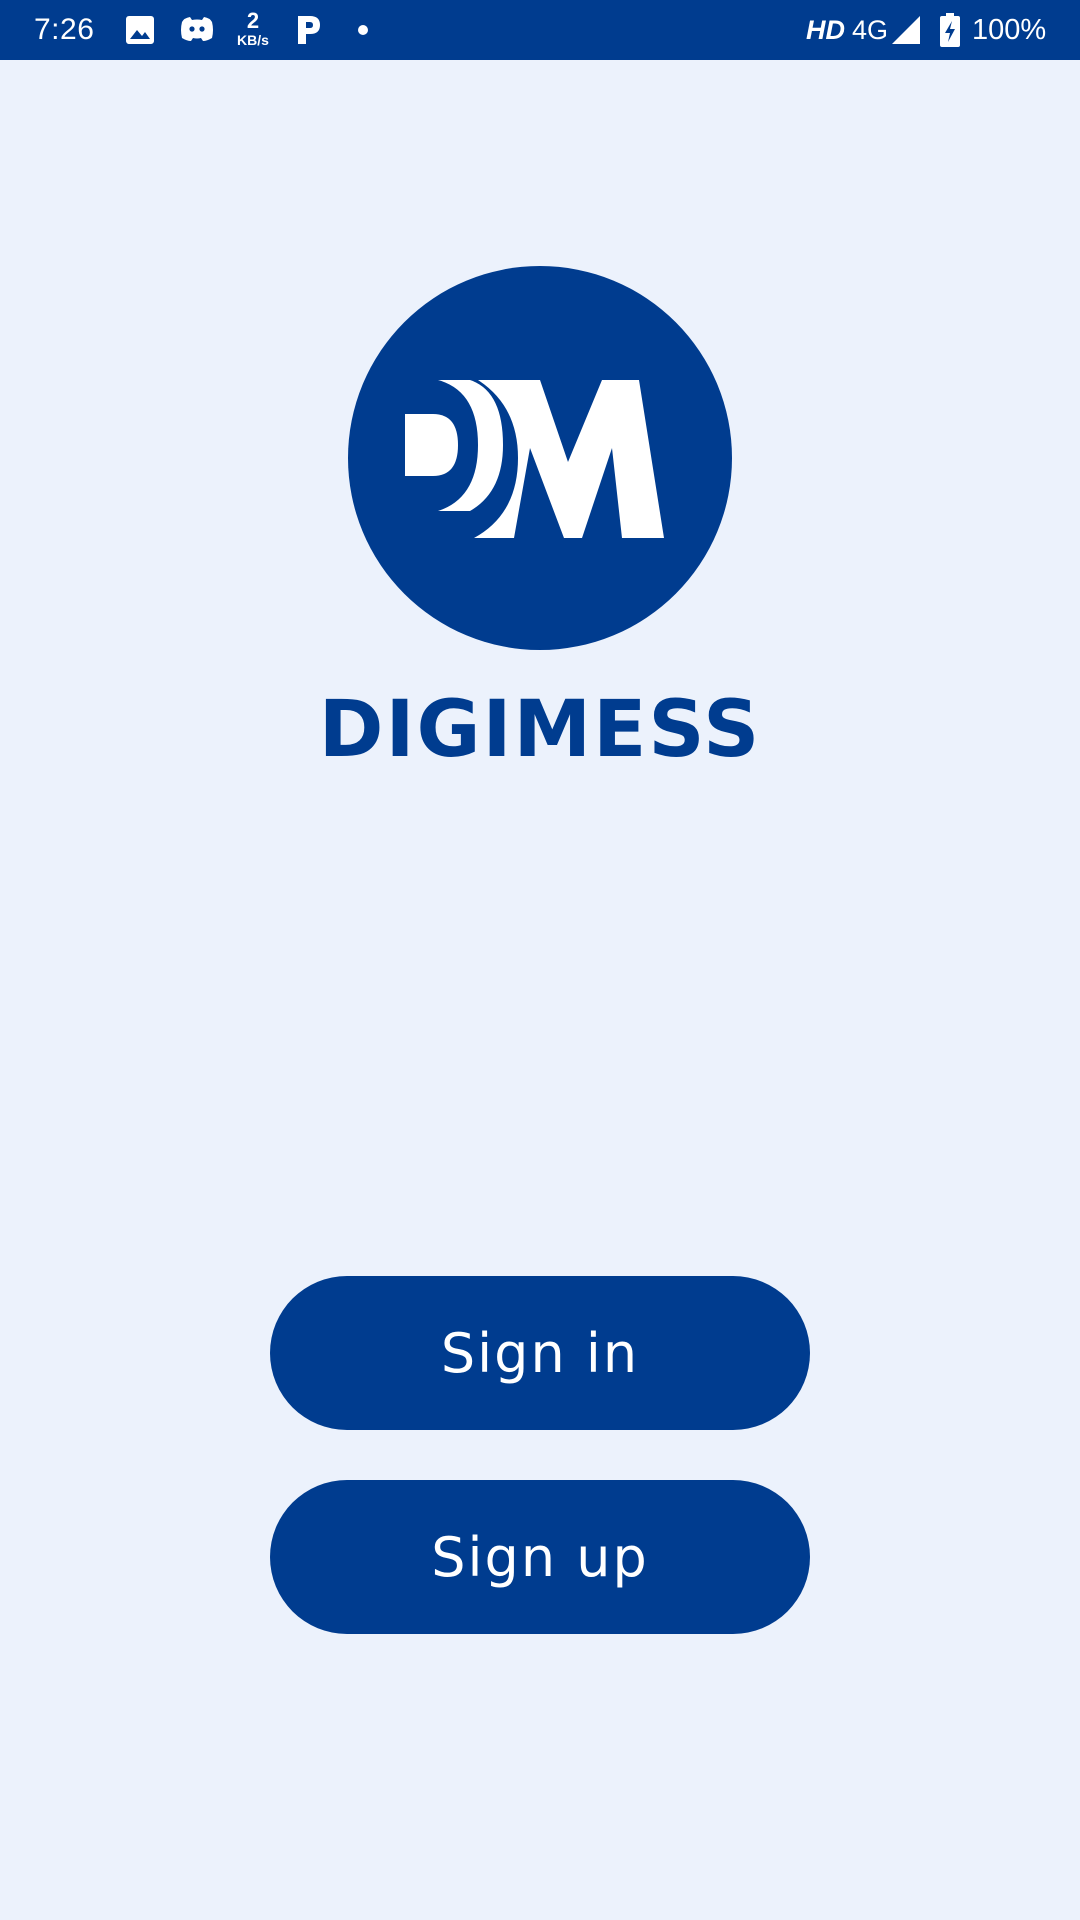 The image size is (1080, 1920). What do you see at coordinates (253, 40) in the screenshot?
I see `network-speed-unit: KB/s` at bounding box center [253, 40].